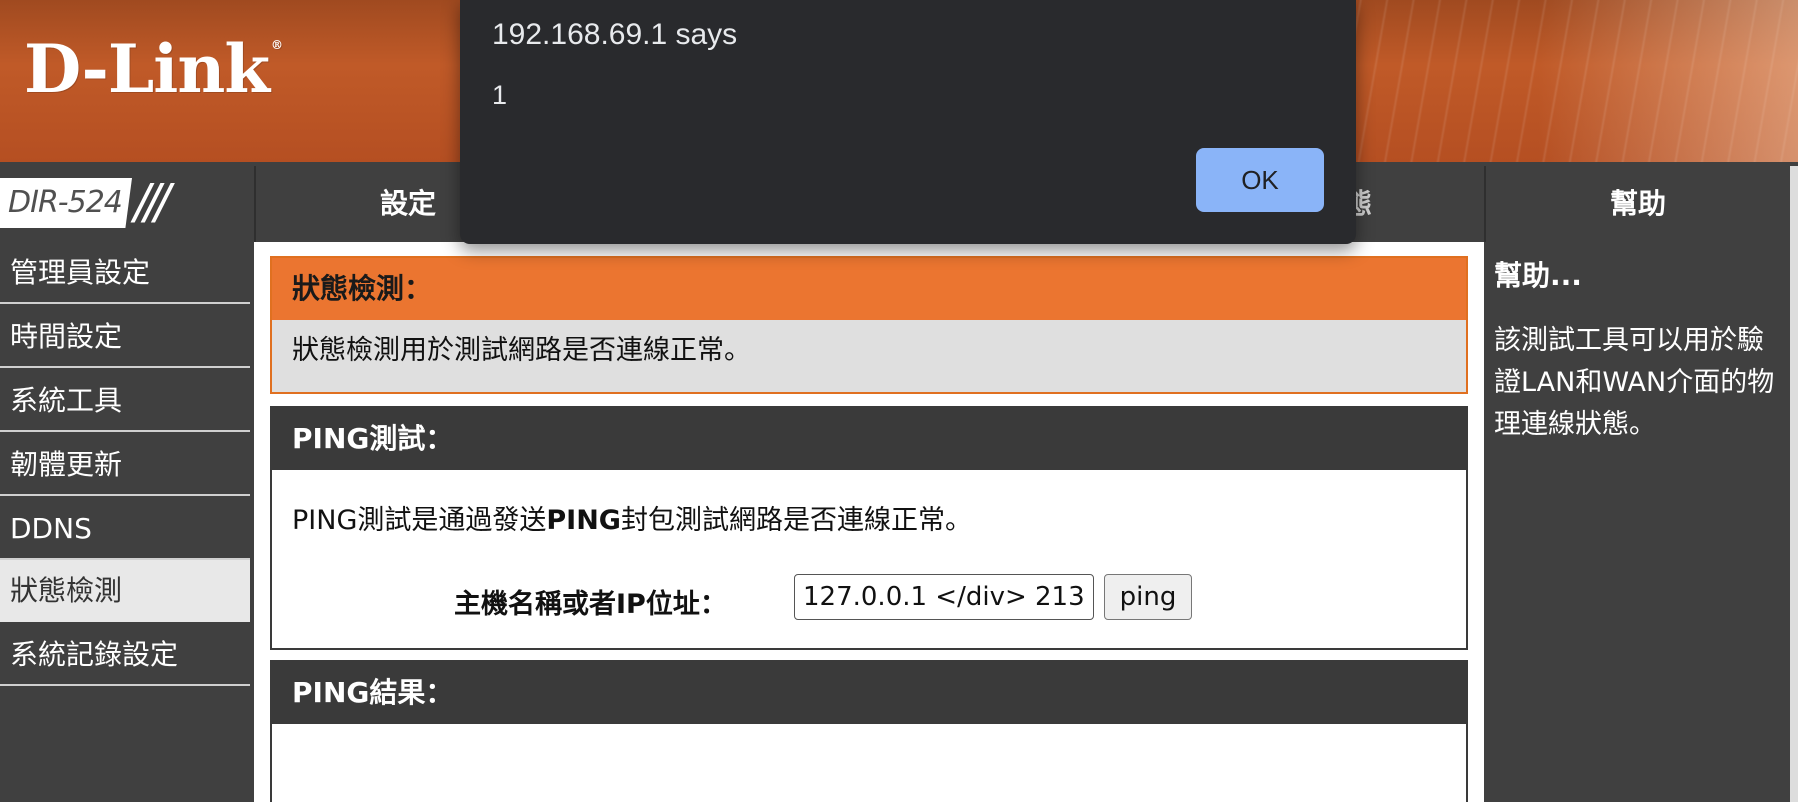  Describe the element at coordinates (1637, 204) in the screenshot. I see `tab-help: 幫助` at that location.